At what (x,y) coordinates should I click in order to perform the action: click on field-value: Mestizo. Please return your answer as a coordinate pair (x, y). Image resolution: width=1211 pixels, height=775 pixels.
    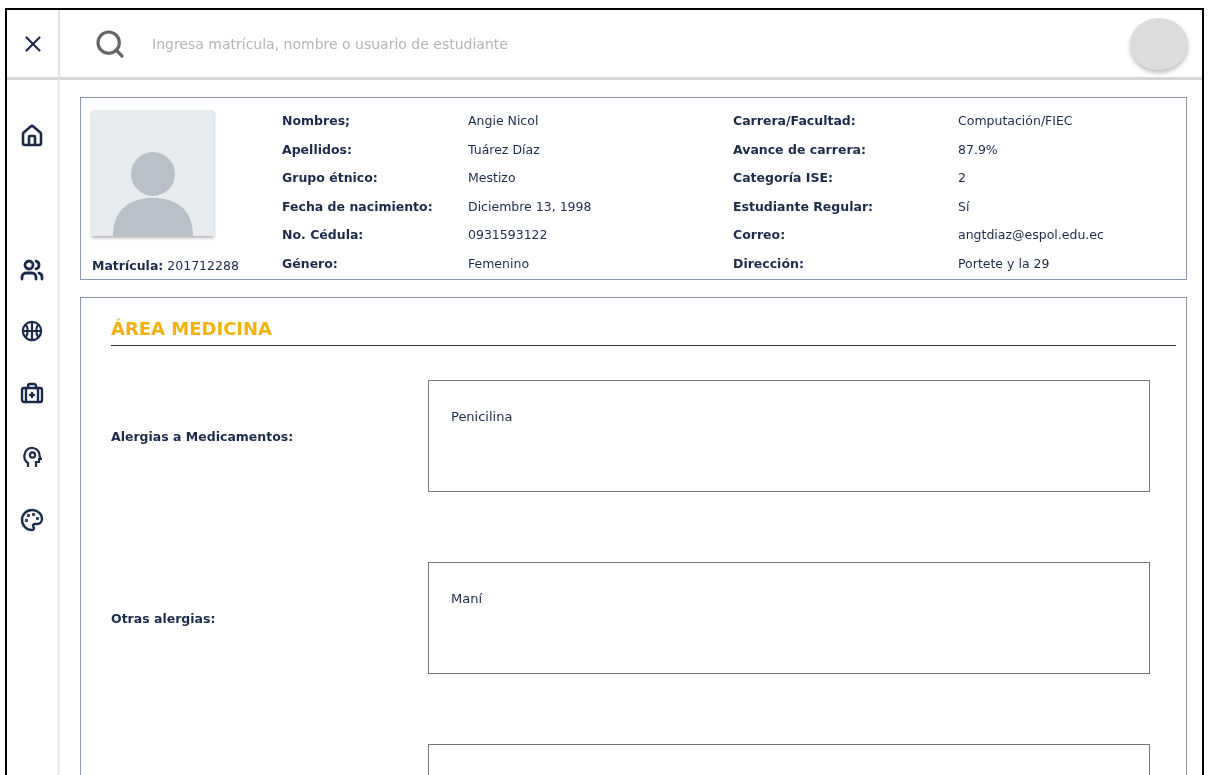
    Looking at the image, I should click on (492, 178).